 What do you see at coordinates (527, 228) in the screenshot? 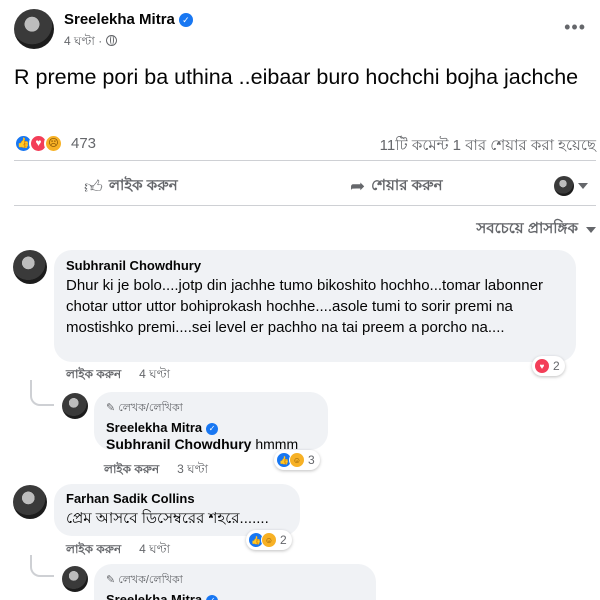
I see `sort-label: সবচেয়ে প্রাসঙ্গিক` at bounding box center [527, 228].